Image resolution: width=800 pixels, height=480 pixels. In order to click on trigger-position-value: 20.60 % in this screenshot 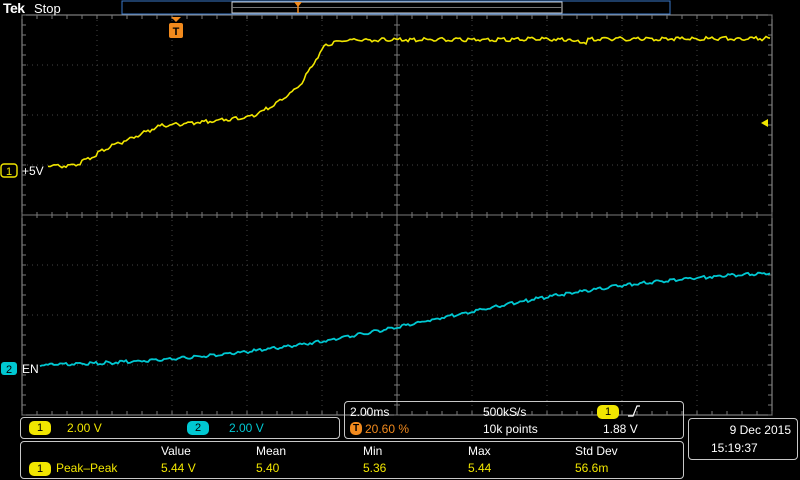, I will do `click(387, 429)`.